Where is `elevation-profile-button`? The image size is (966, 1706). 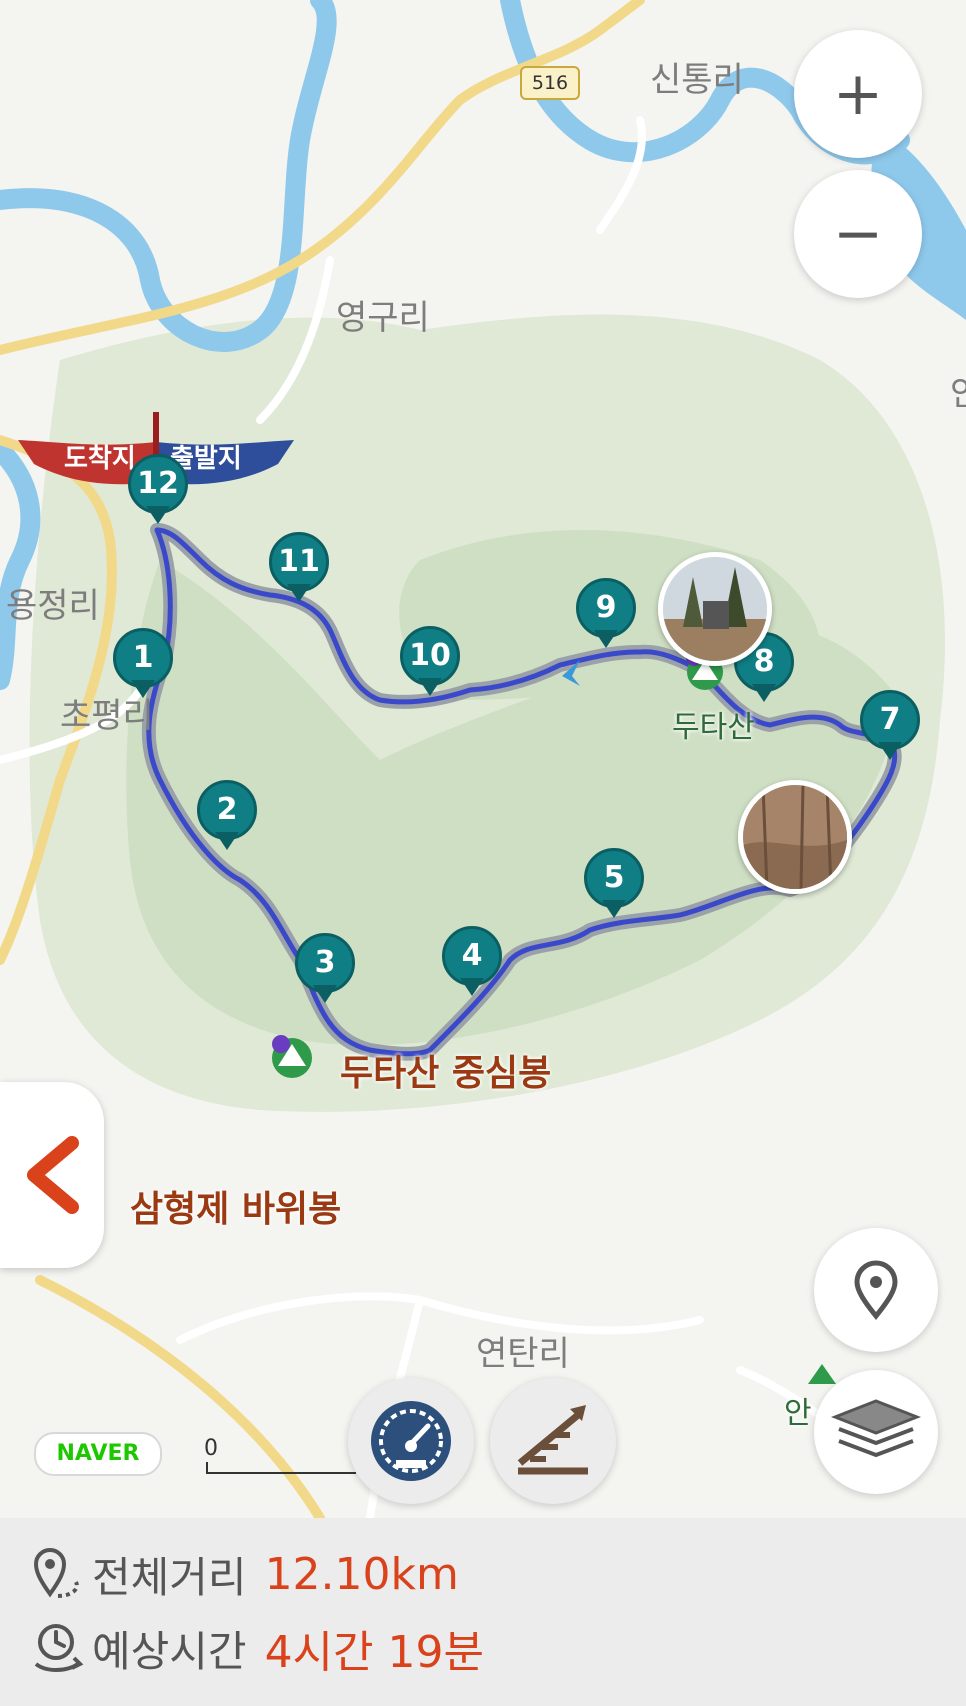
elevation-profile-button is located at coordinates (553, 1441).